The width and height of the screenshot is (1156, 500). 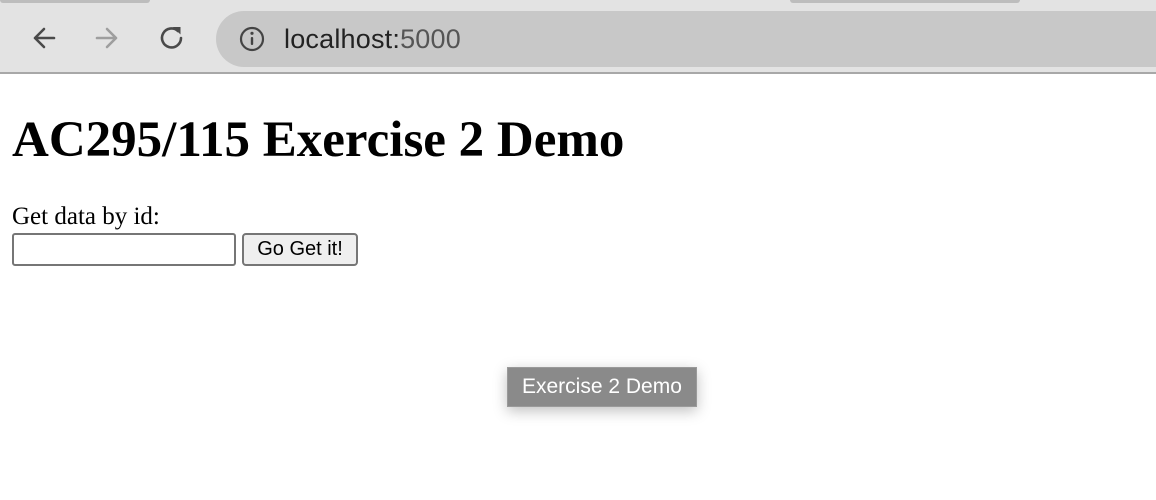 I want to click on forward-button, so click(x=107, y=38).